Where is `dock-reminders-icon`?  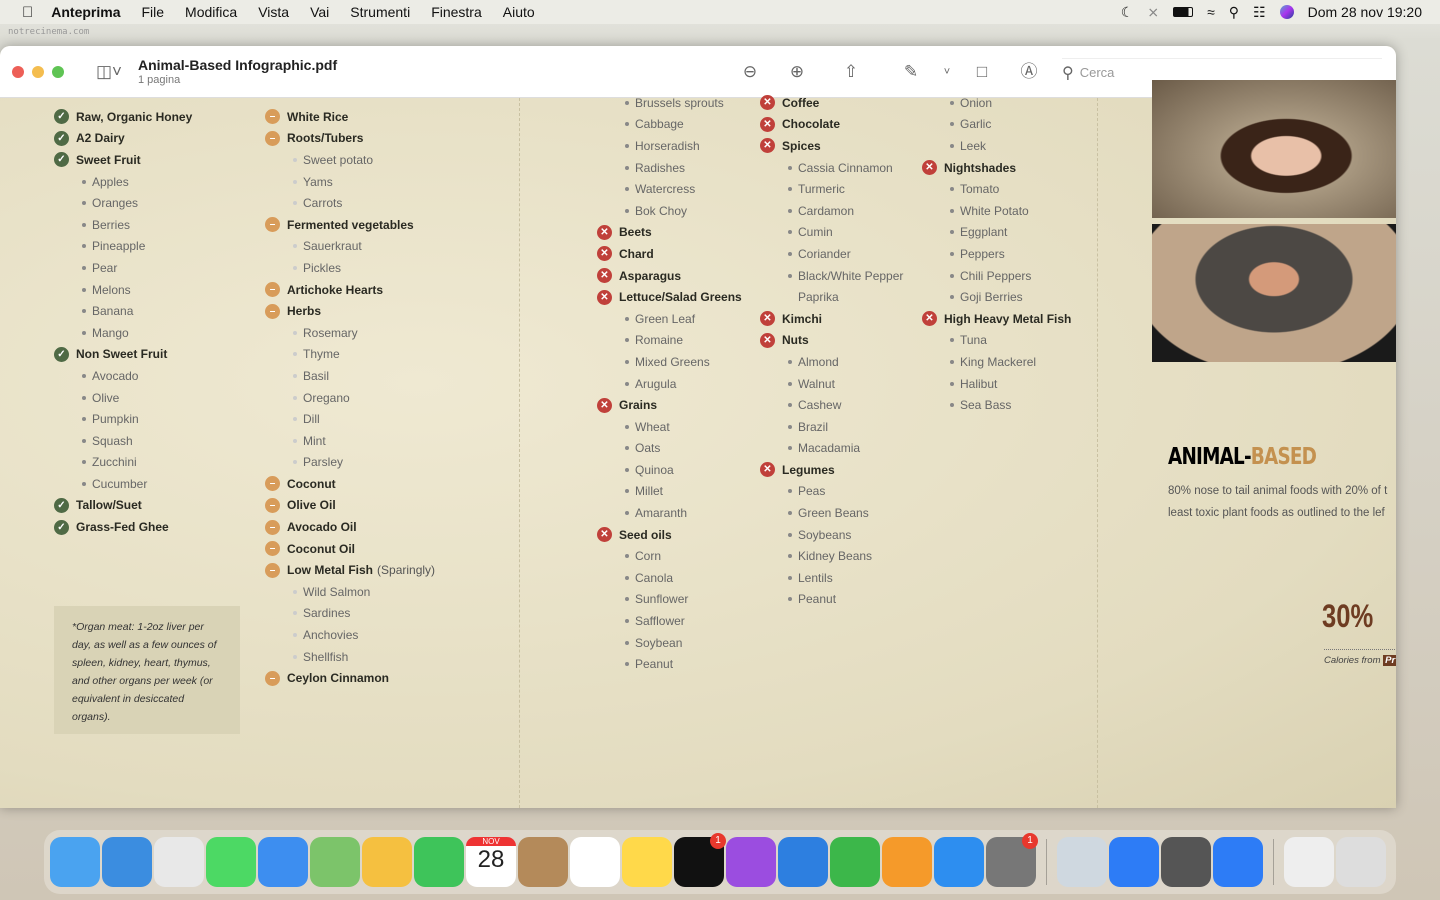 dock-reminders-icon is located at coordinates (595, 862).